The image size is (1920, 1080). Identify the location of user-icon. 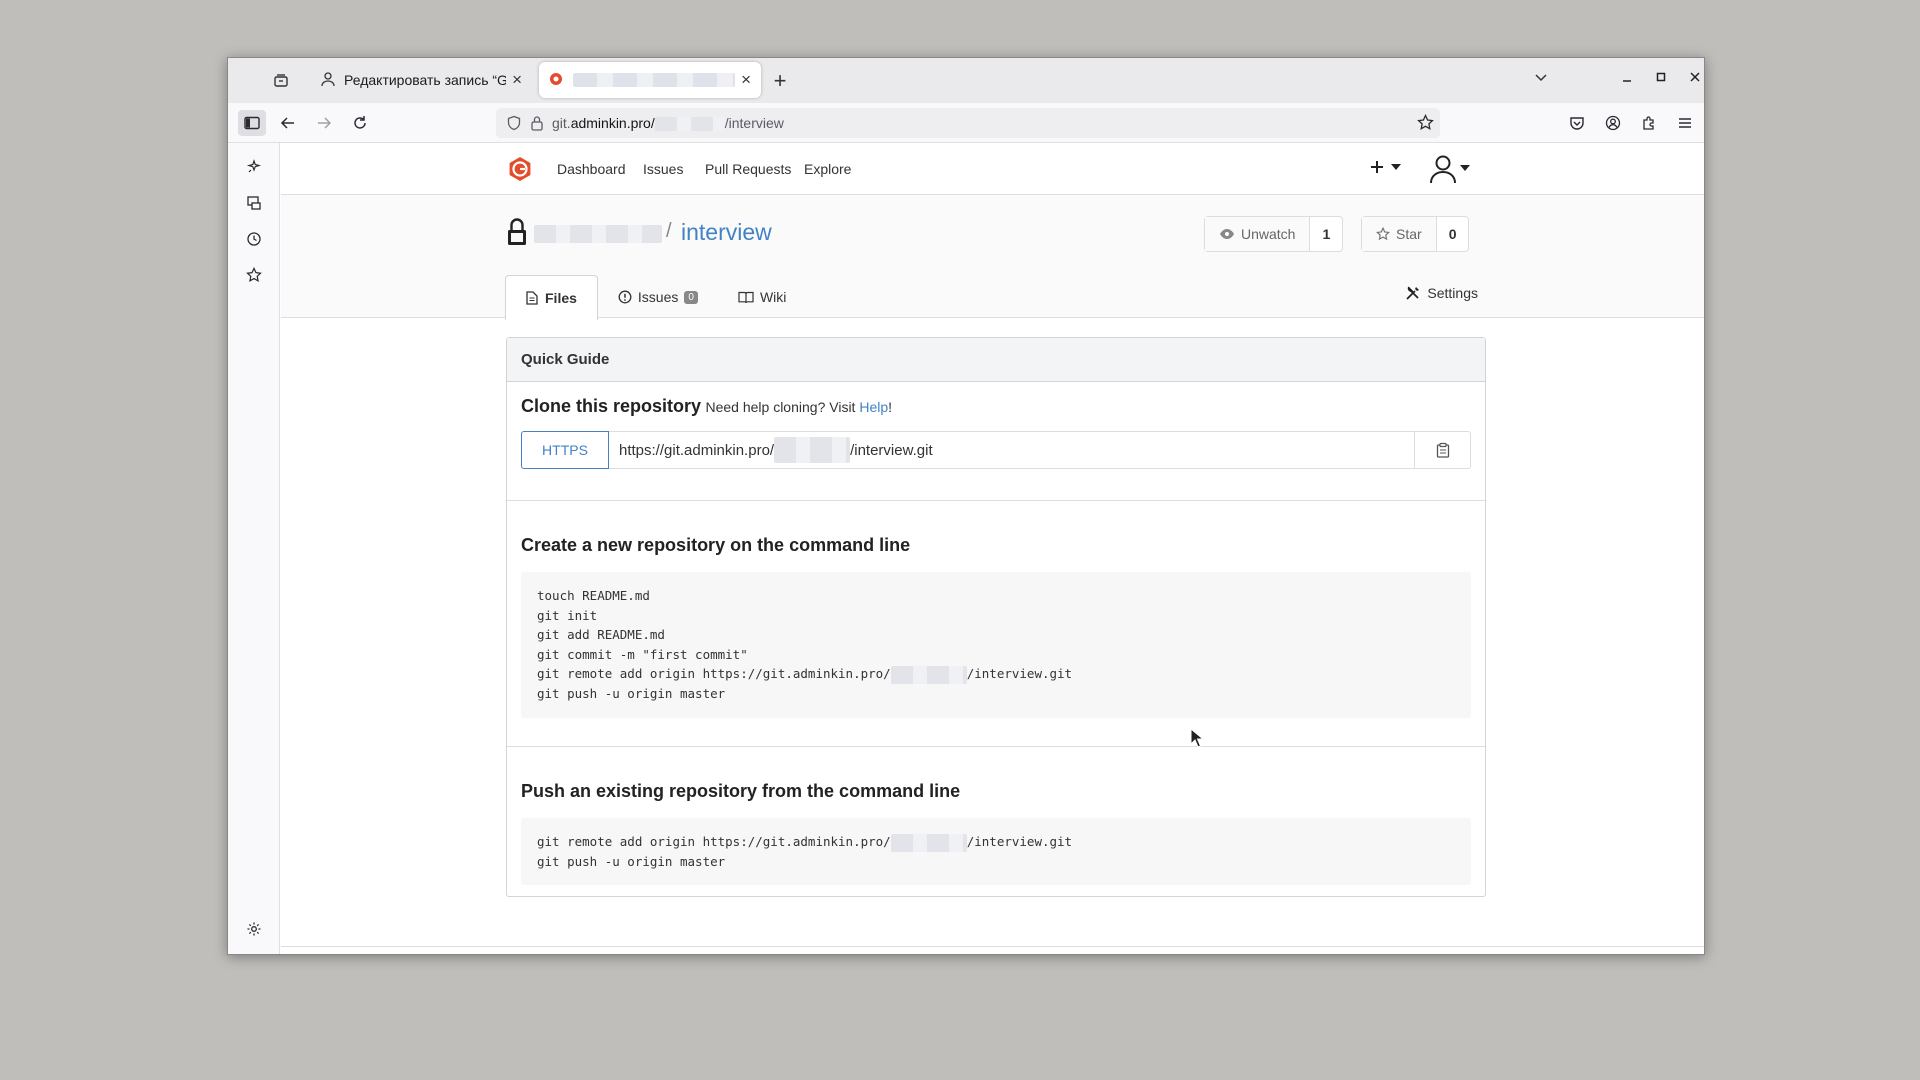
(328, 80).